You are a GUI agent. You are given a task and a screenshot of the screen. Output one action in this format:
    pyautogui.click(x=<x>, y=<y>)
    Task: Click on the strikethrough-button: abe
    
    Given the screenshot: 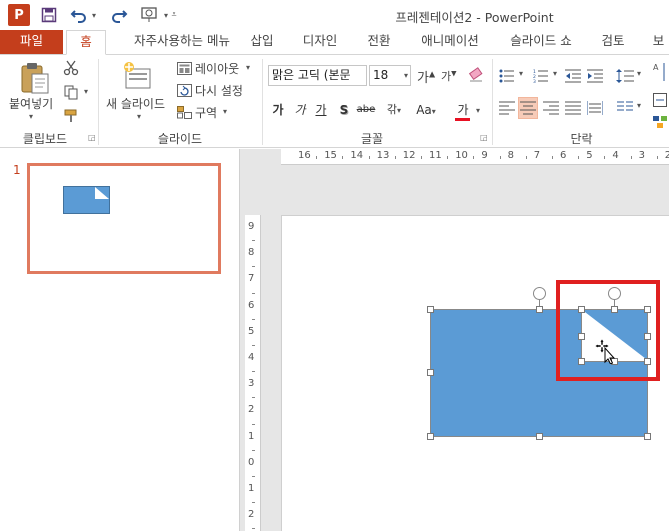 What is the action you would take?
    pyautogui.click(x=366, y=110)
    